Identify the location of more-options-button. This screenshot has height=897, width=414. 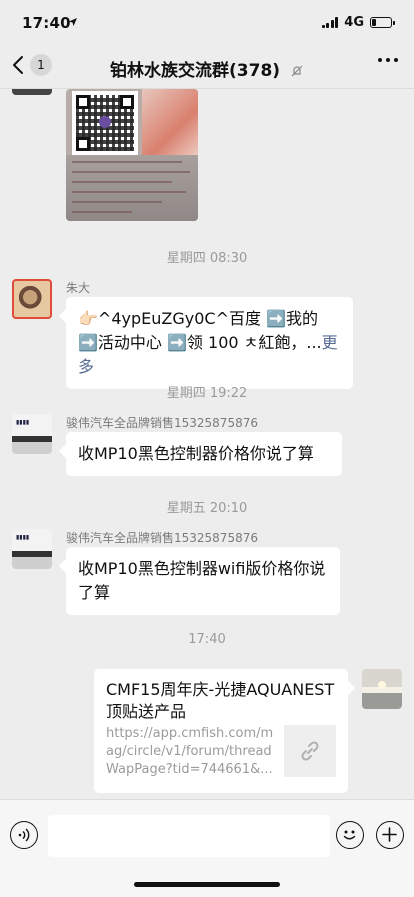
(388, 60).